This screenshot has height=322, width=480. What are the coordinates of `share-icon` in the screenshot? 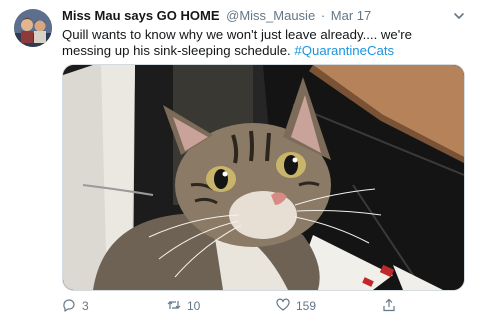 It's located at (389, 305).